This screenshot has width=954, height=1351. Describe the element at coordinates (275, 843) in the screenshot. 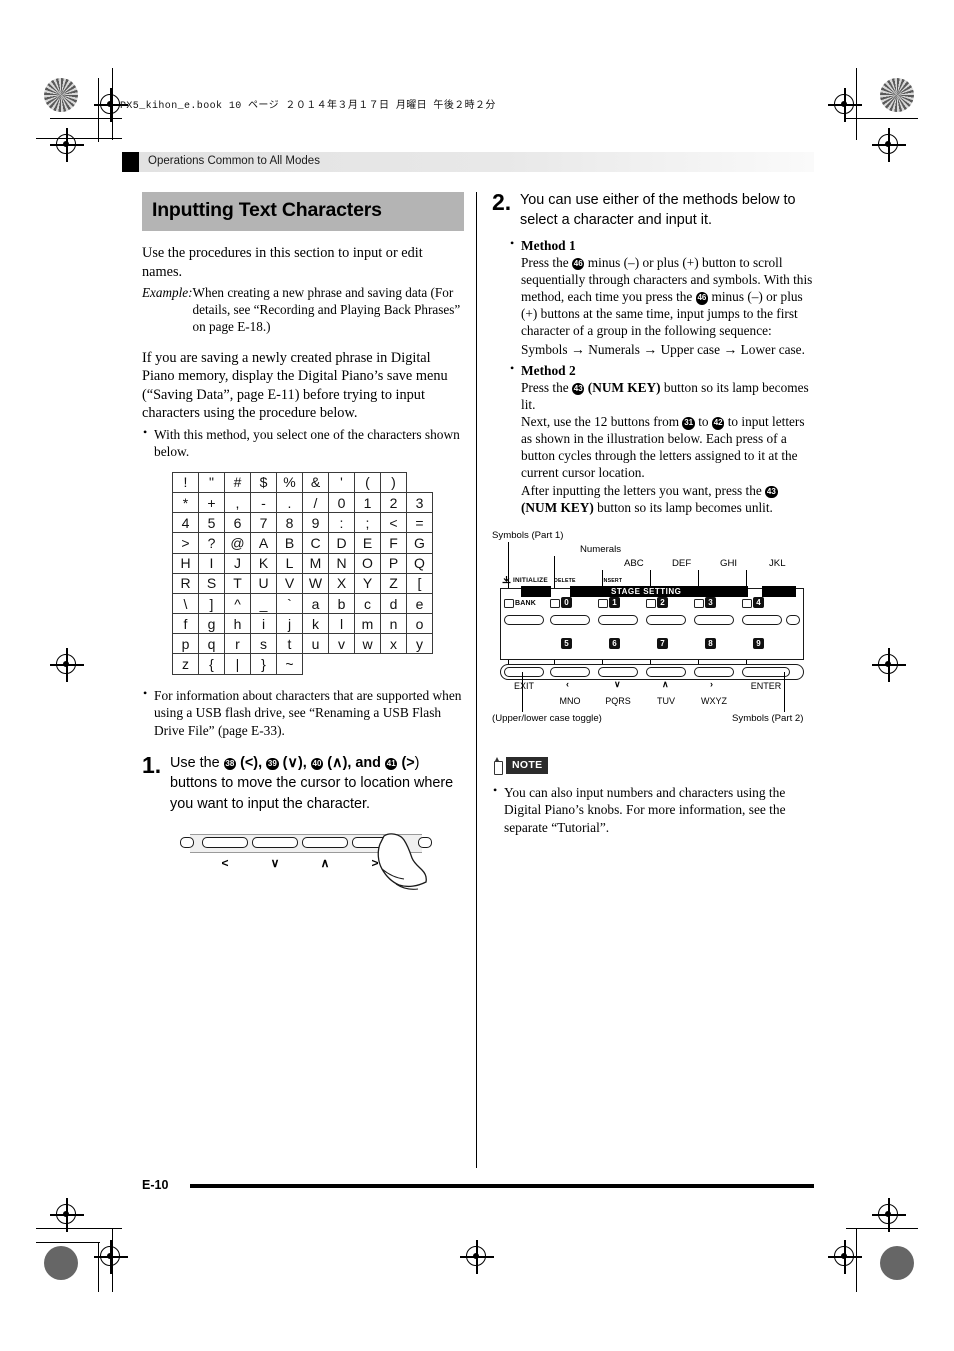

I see `button-down-arrow` at that location.